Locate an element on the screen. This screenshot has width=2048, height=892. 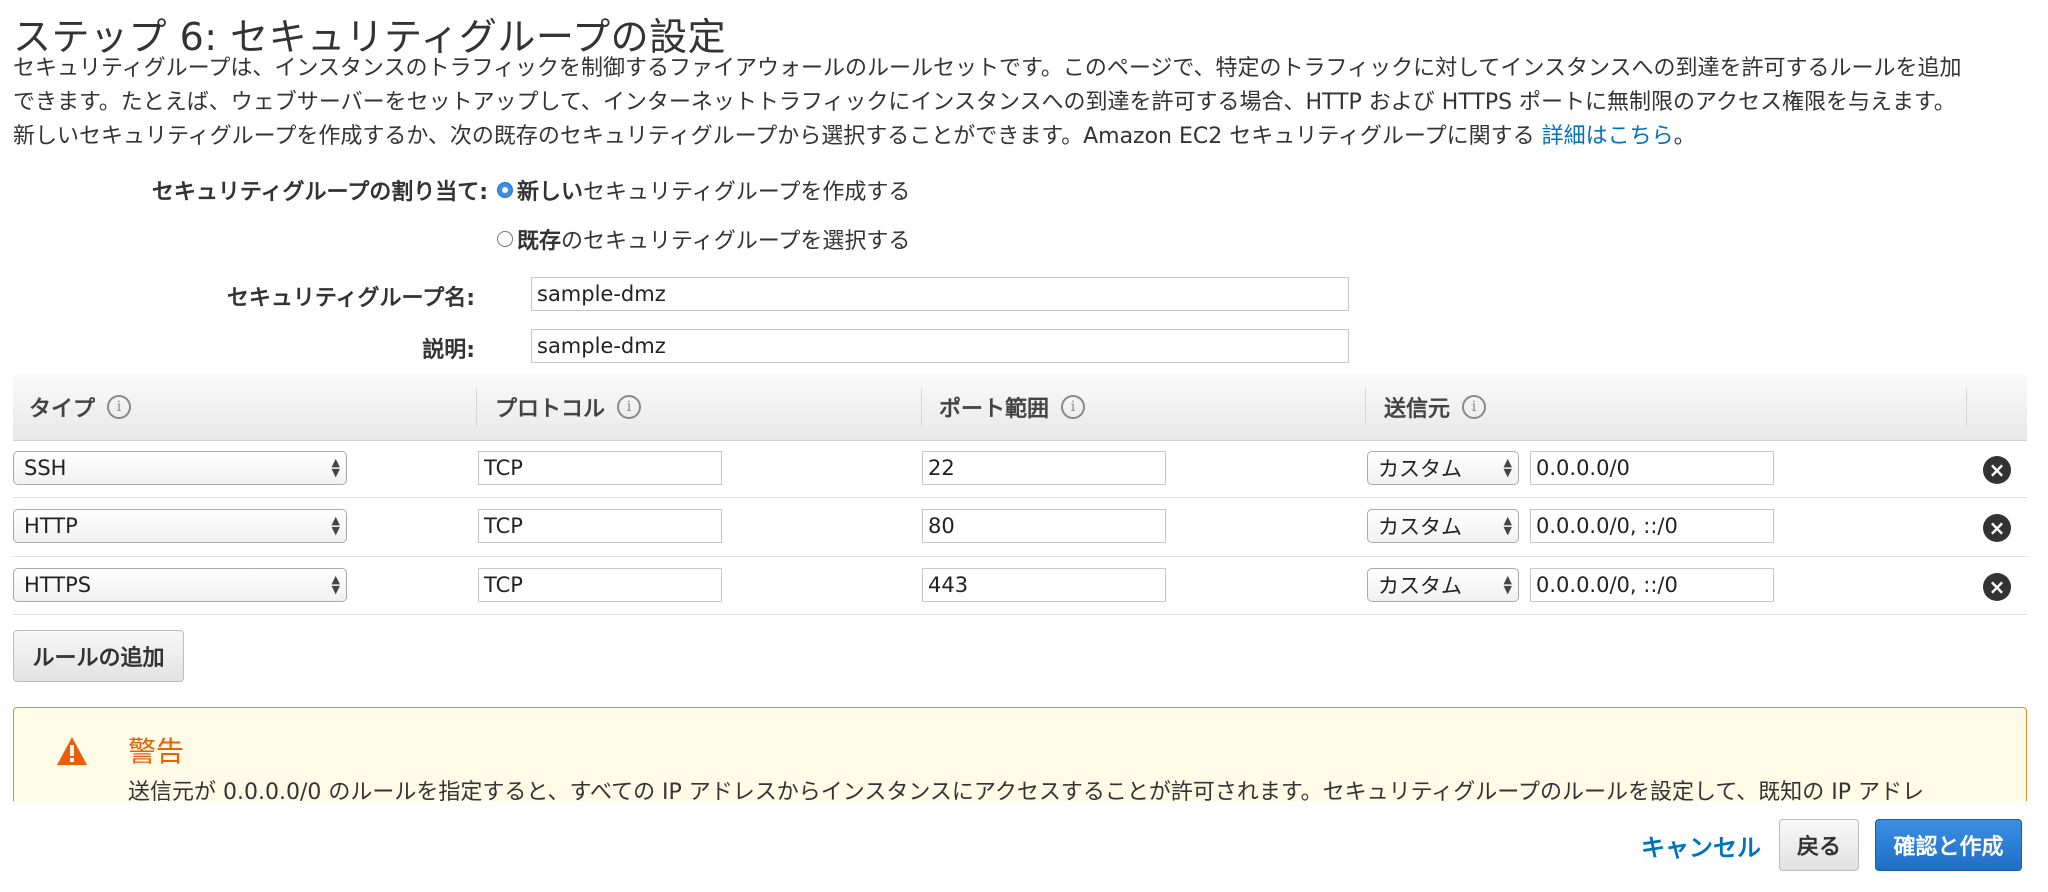
rule-type-value: SSH is located at coordinates (45, 468).